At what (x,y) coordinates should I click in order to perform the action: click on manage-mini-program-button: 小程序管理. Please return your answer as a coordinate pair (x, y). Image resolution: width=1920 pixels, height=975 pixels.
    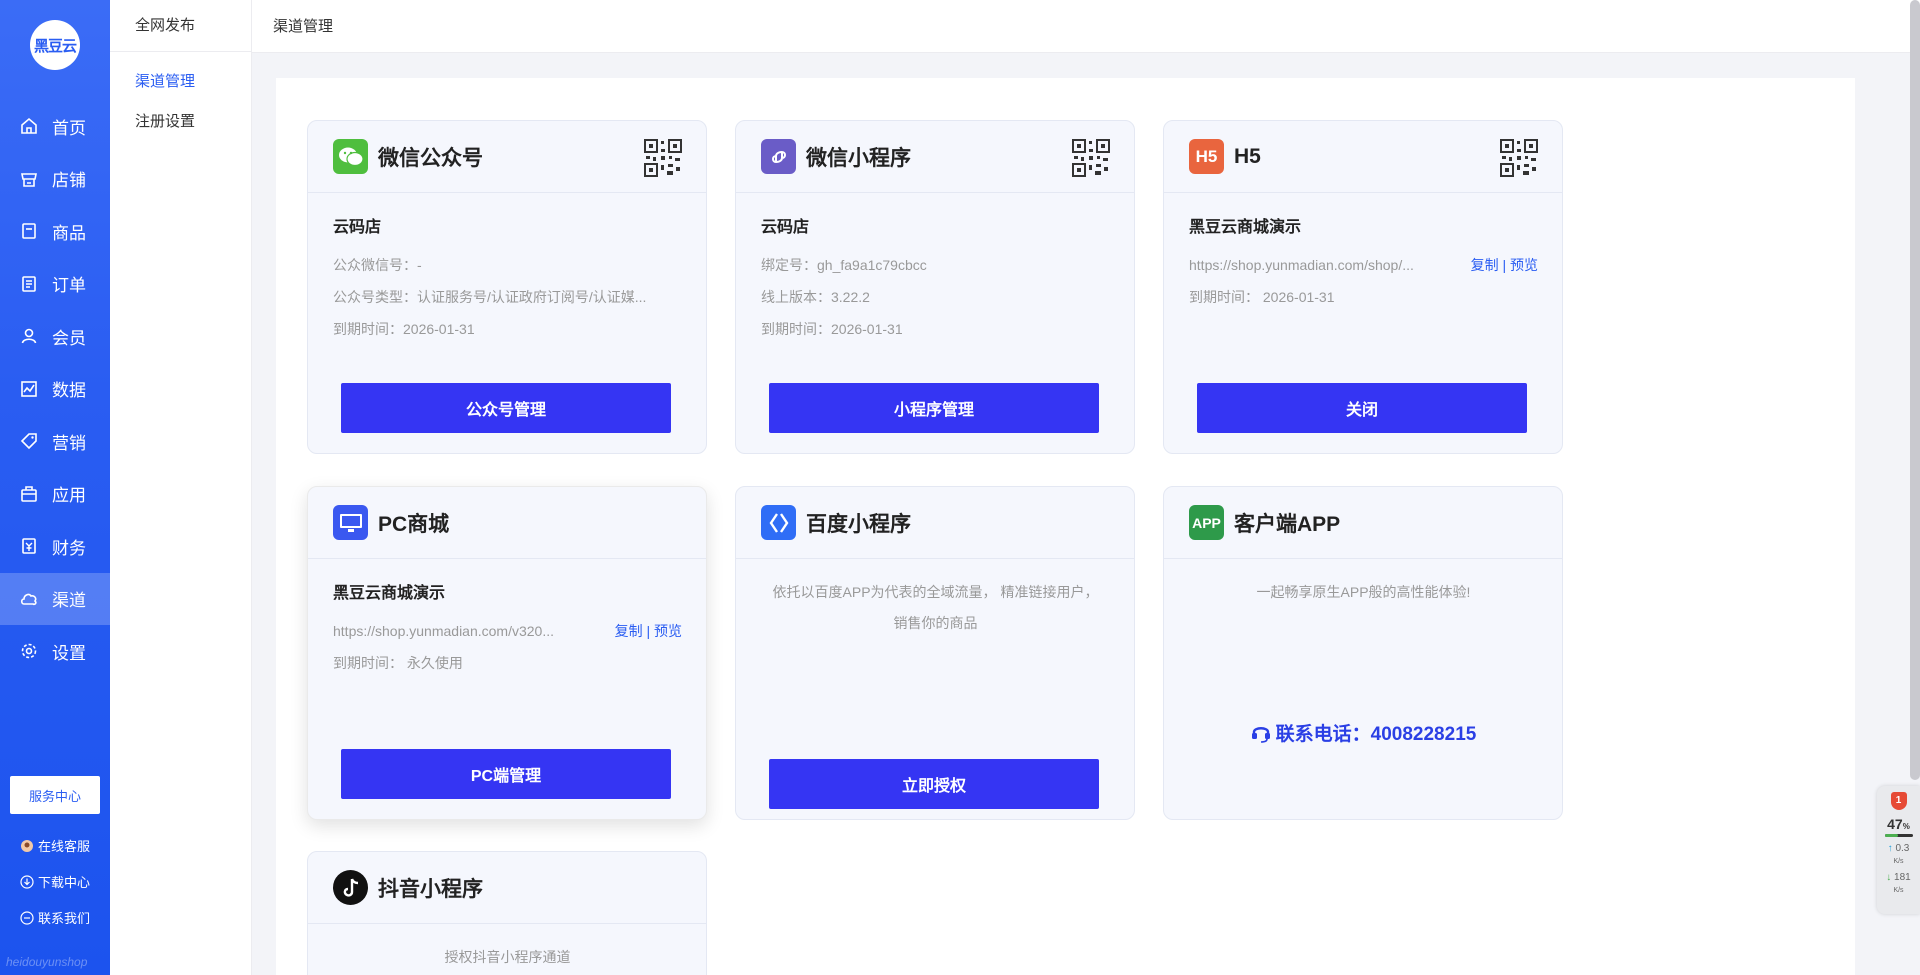
    Looking at the image, I should click on (934, 408).